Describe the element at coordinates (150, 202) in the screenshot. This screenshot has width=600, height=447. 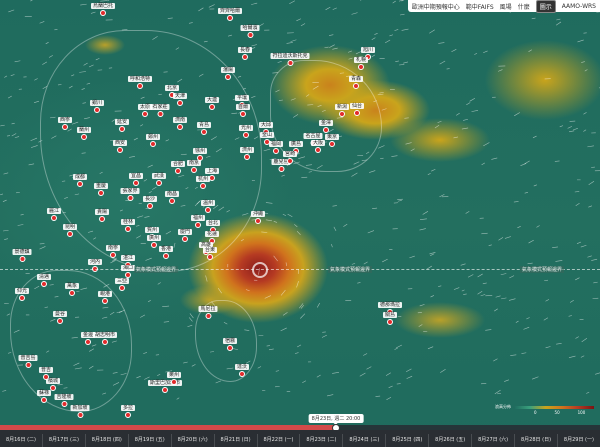
I see `city-marker: 長沙` at that location.